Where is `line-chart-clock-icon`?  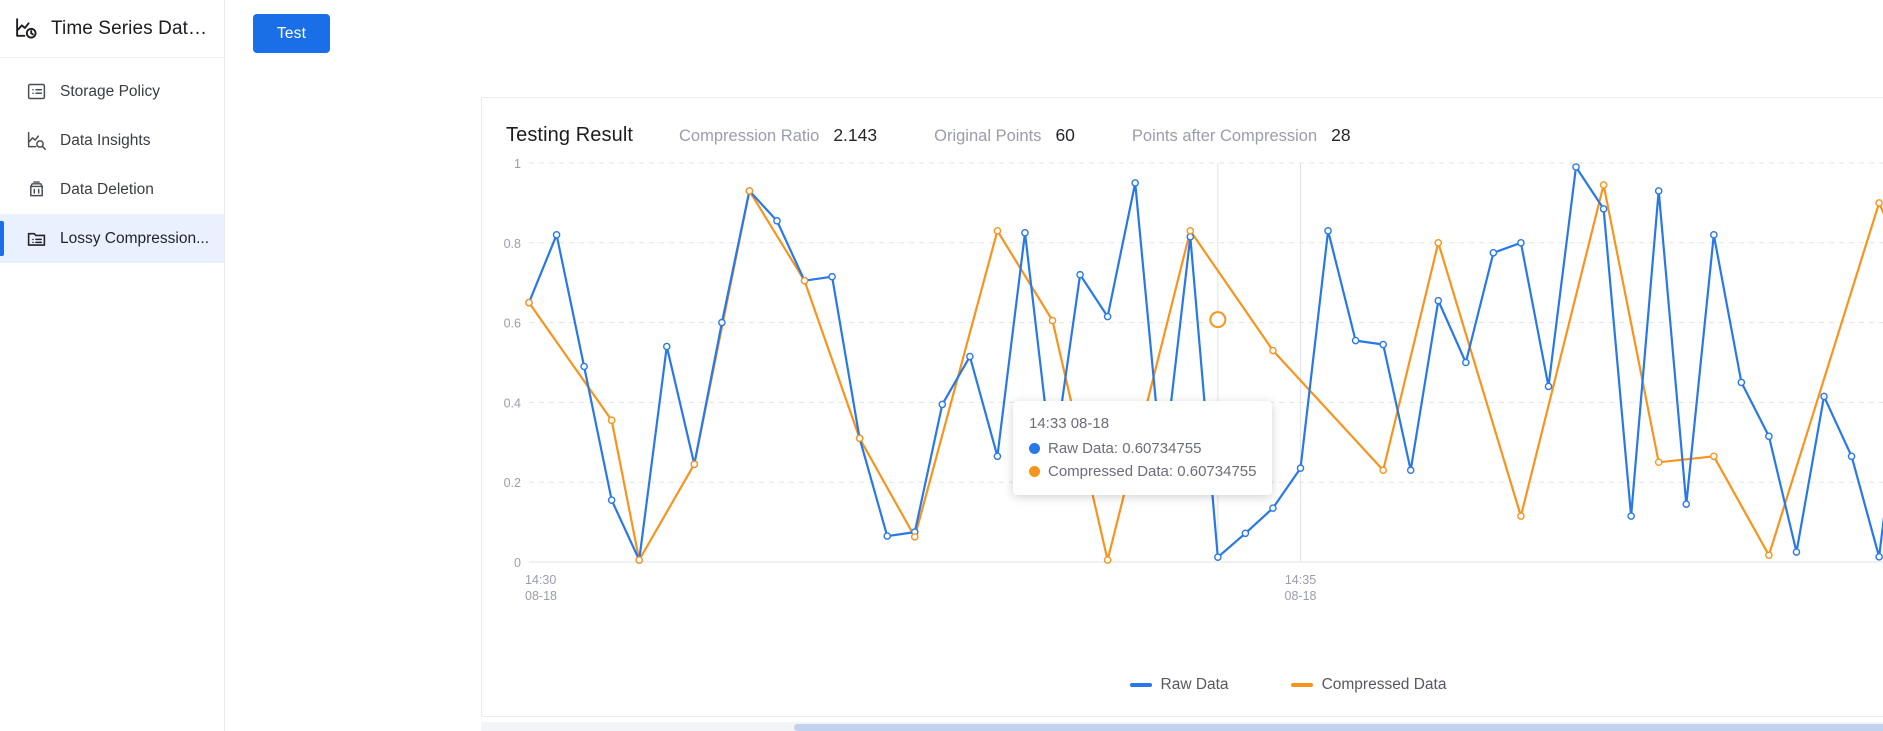 line-chart-clock-icon is located at coordinates (26, 28).